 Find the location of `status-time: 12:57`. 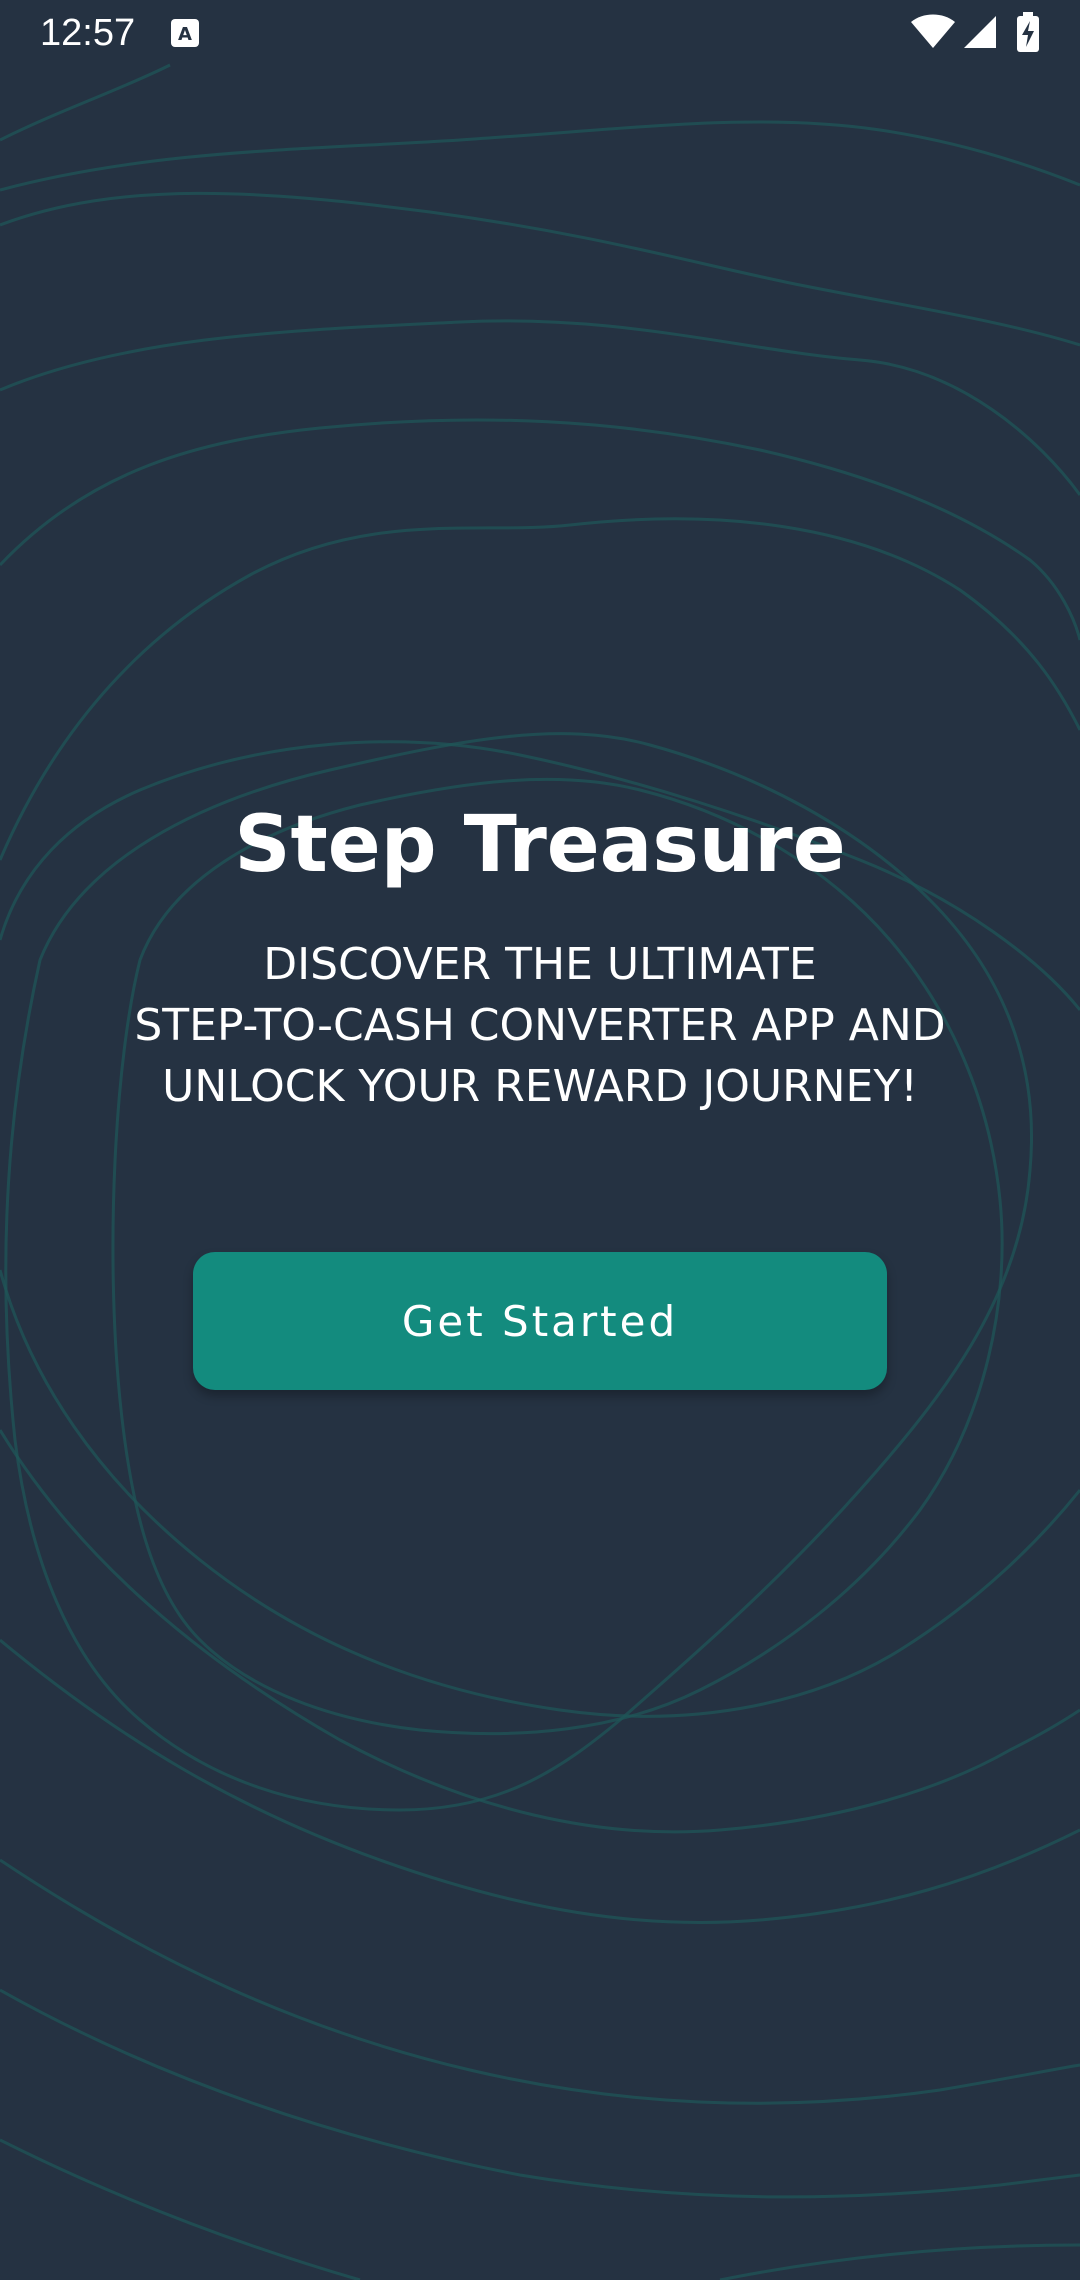

status-time: 12:57 is located at coordinates (88, 33).